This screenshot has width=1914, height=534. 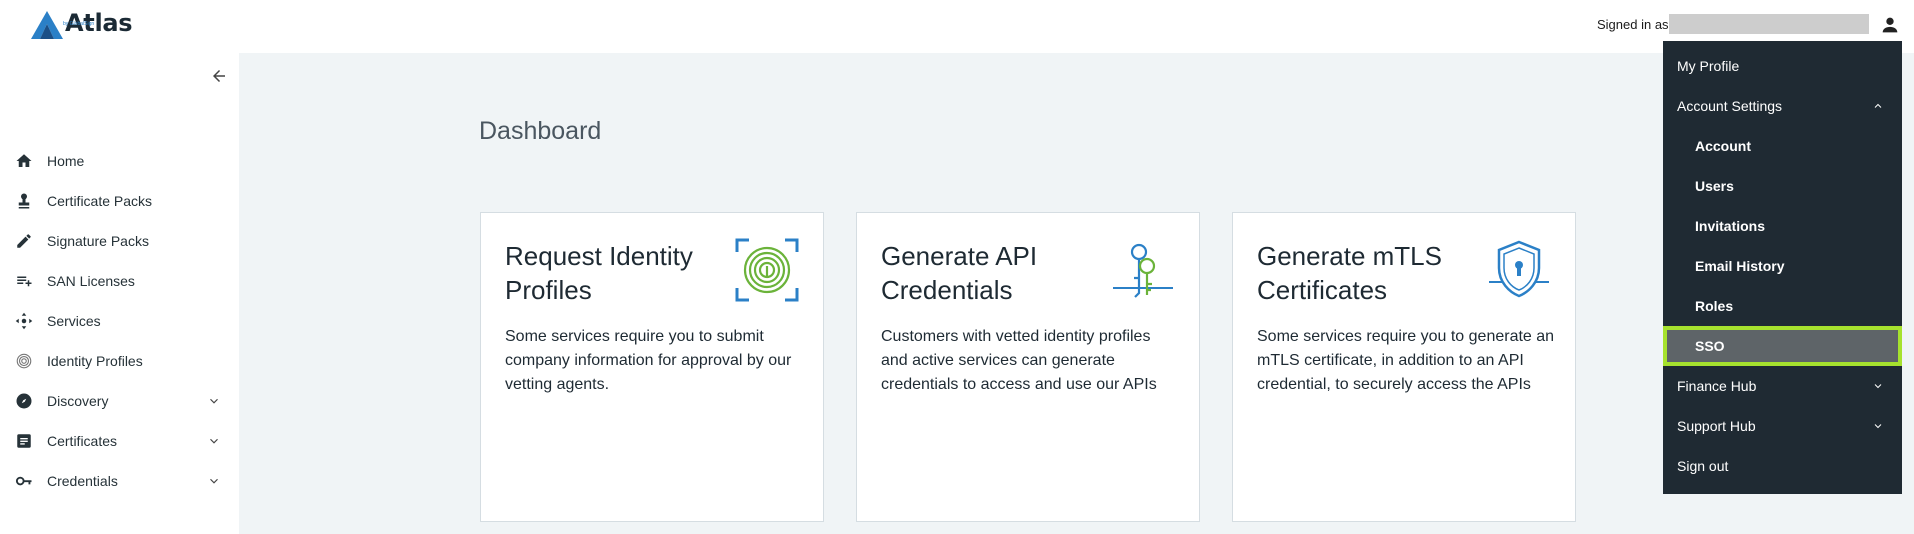 What do you see at coordinates (1349, 273) in the screenshot?
I see `card-title: Generate mTLS Certificates` at bounding box center [1349, 273].